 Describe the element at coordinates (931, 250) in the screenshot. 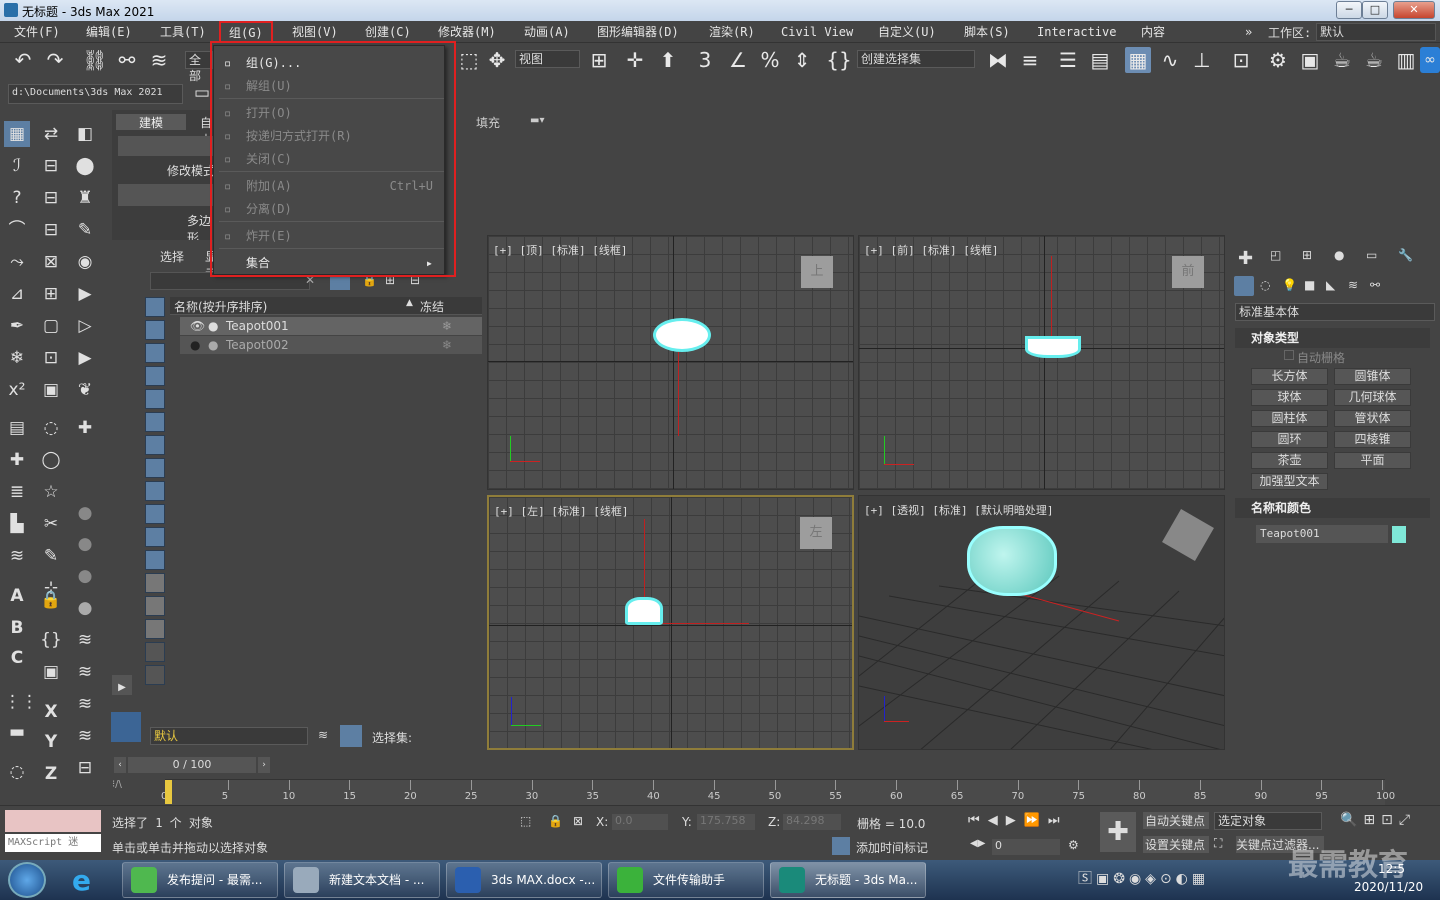

I see `viewport-label: [+] [前] [标准] [线框]` at that location.